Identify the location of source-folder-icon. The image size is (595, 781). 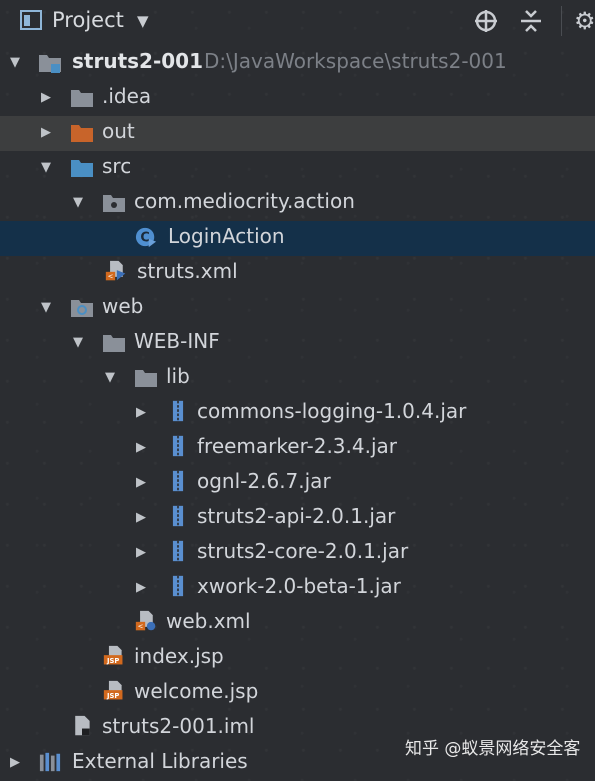
(82, 168).